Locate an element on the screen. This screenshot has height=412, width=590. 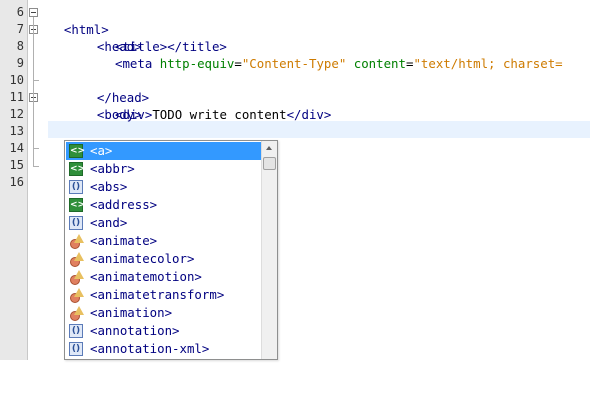
line-number: 7 is located at coordinates (20, 29).